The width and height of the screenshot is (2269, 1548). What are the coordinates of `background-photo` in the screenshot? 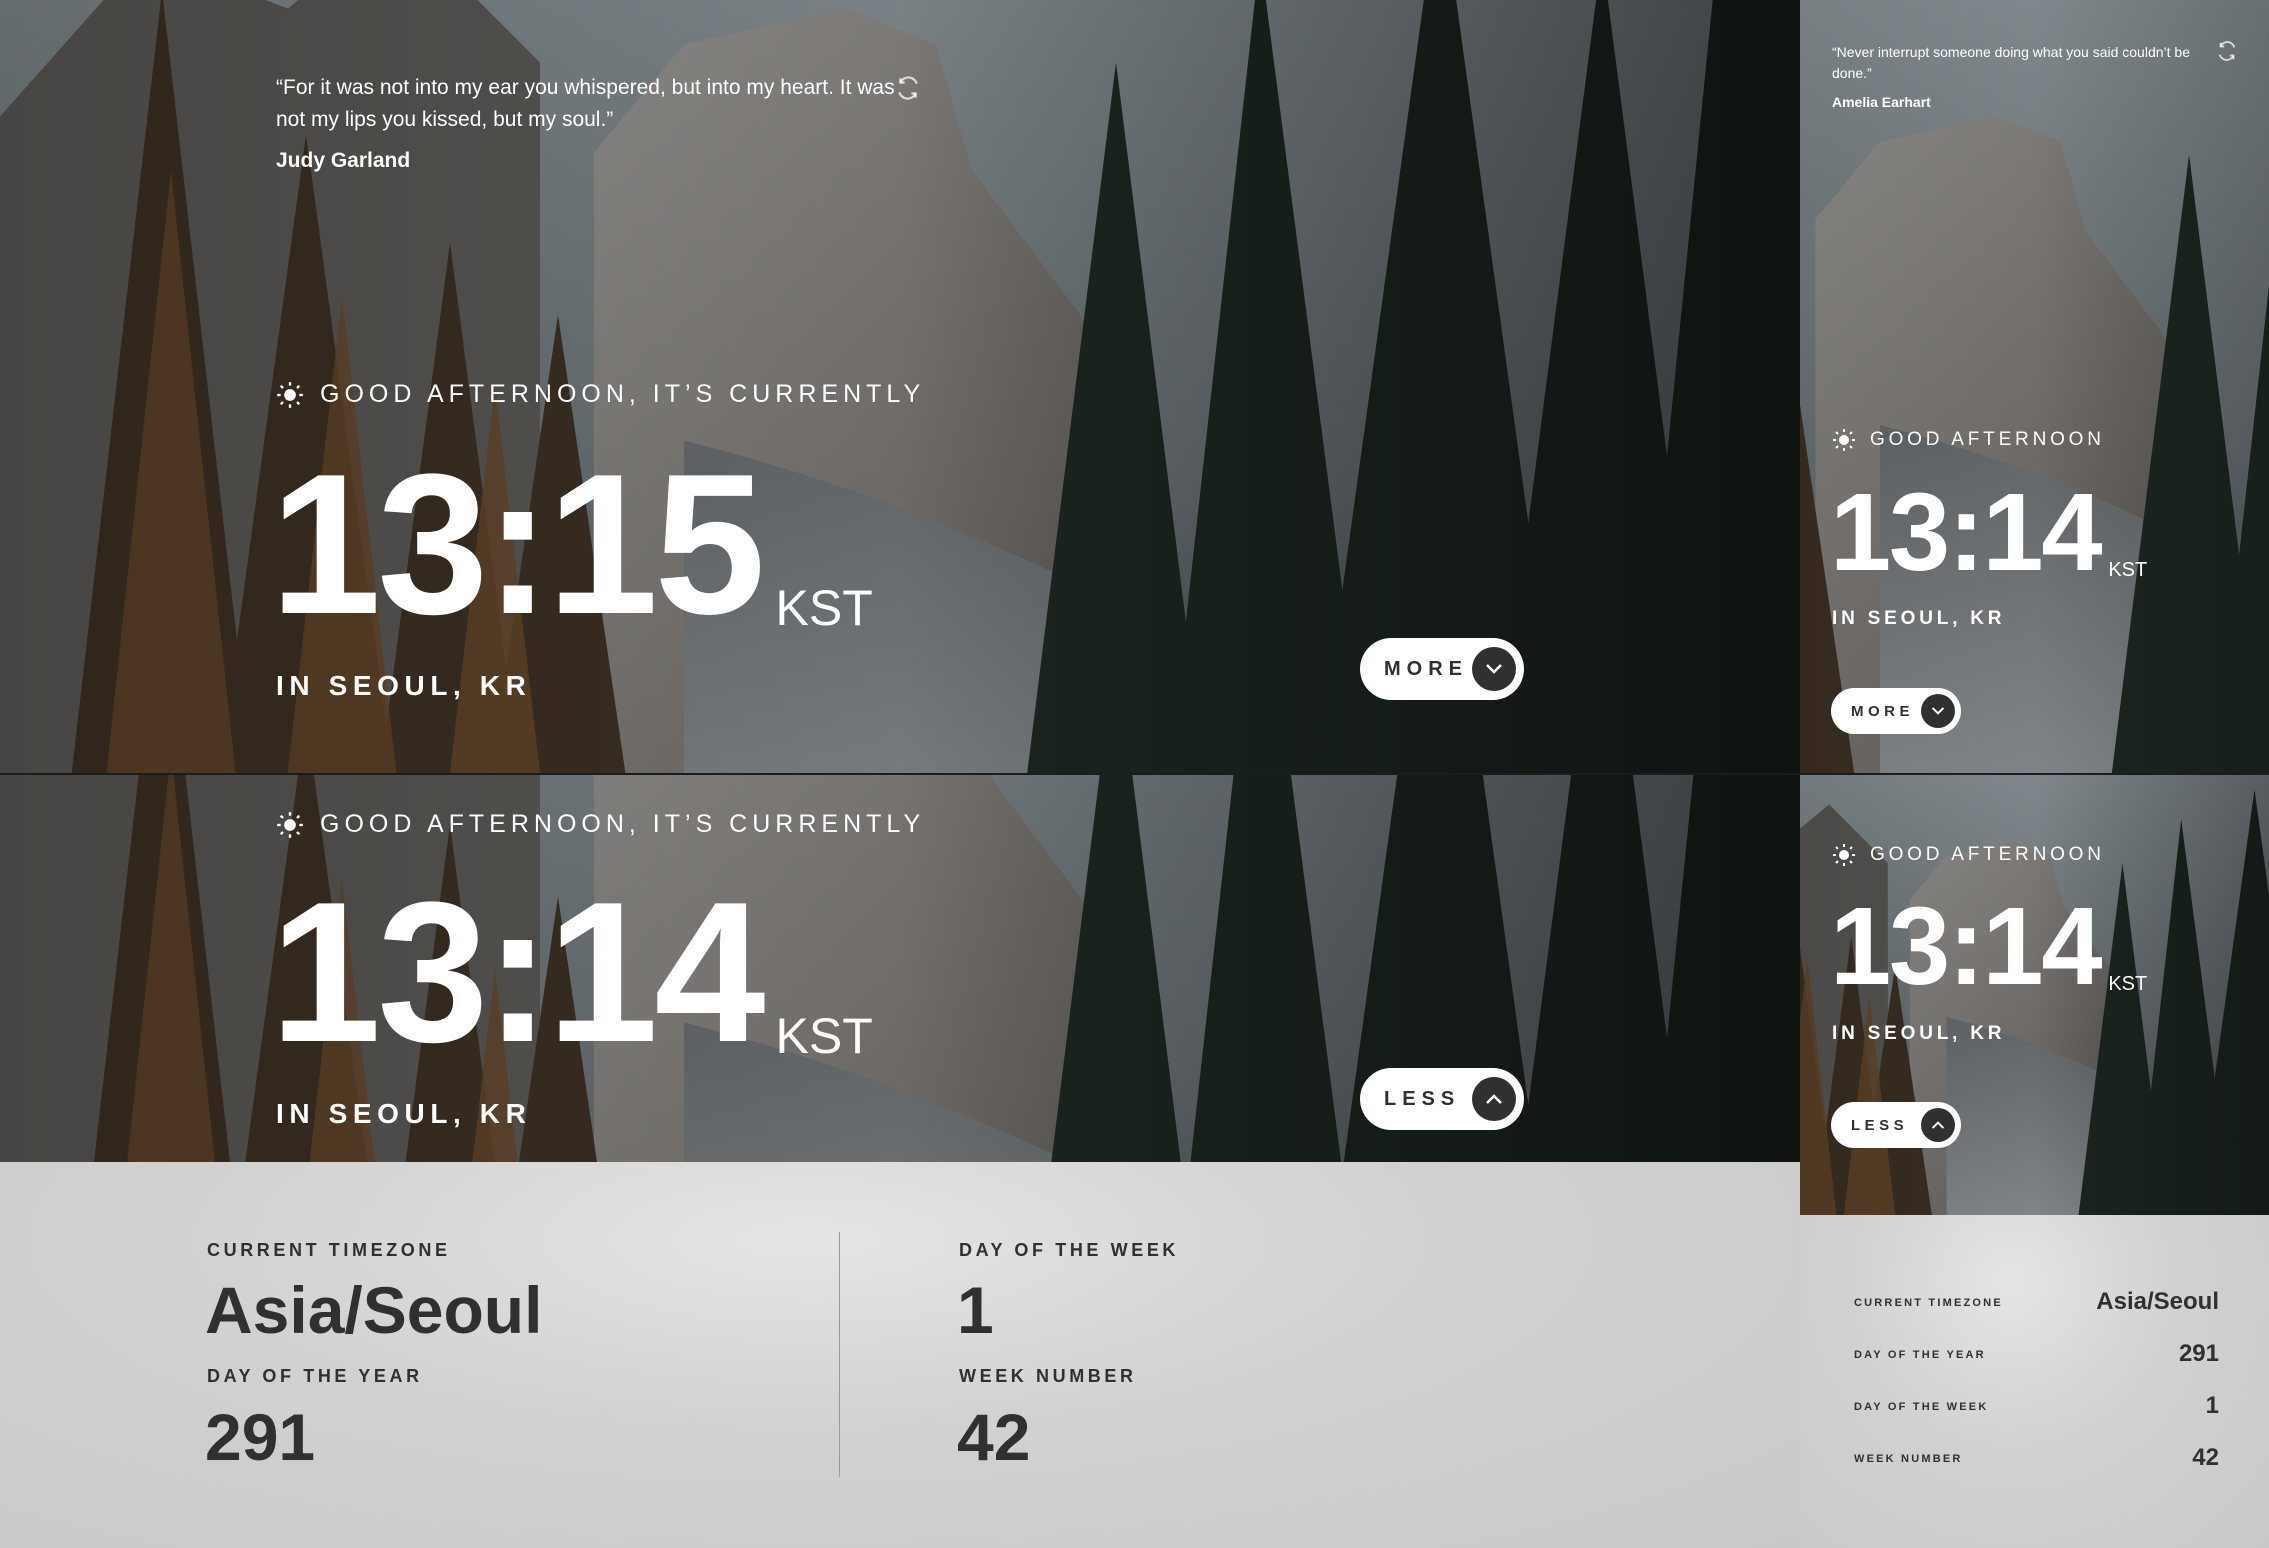 It's located at (2034, 386).